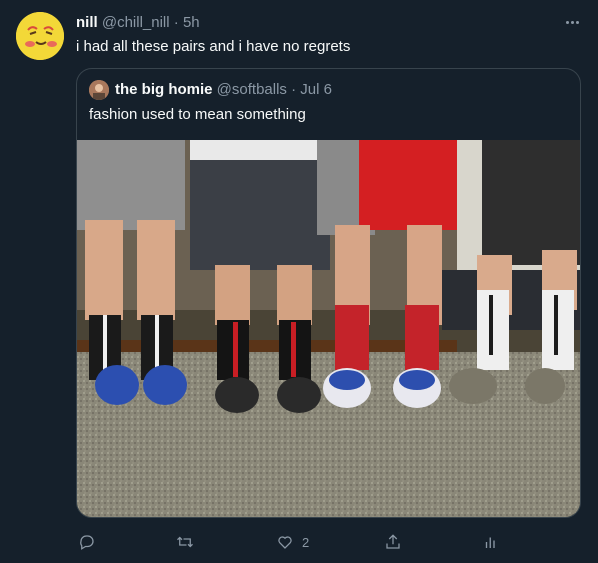 This screenshot has width=598, height=563. What do you see at coordinates (197, 114) in the screenshot?
I see `quoted-tweet-text: fashion used to mean something` at bounding box center [197, 114].